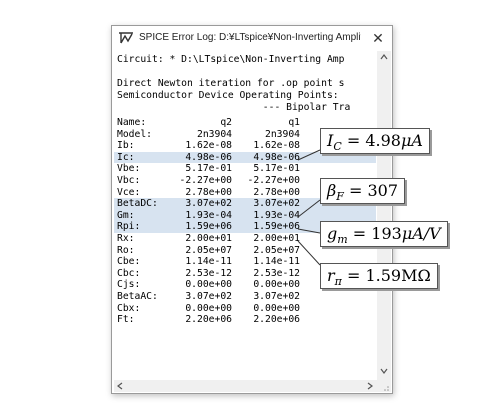 The width and height of the screenshot is (500, 420). Describe the element at coordinates (375, 141) in the screenshot. I see `ic-callout: IC = 4.98μA` at that location.